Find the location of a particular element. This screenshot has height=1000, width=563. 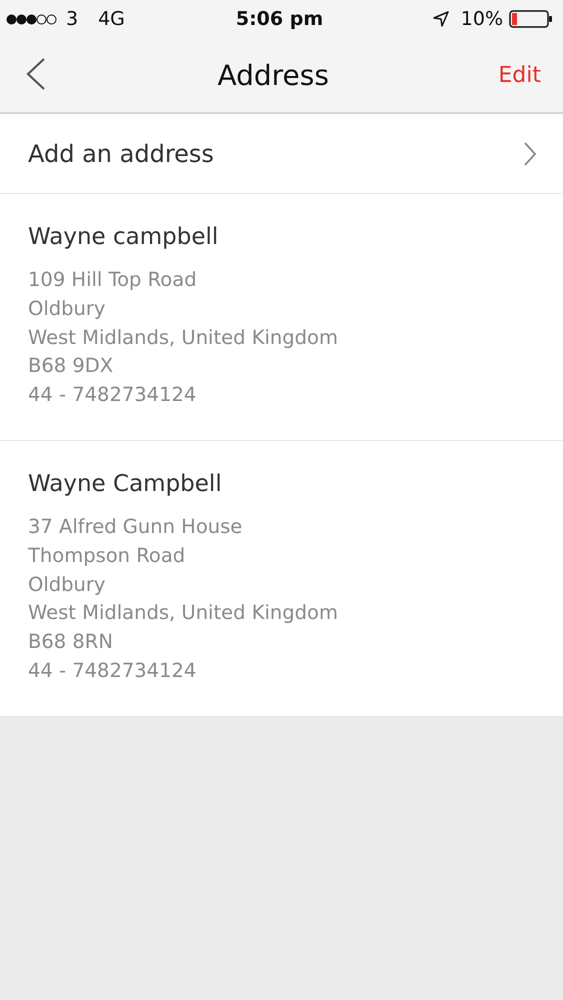

location-arrow-icon is located at coordinates (440, 19).